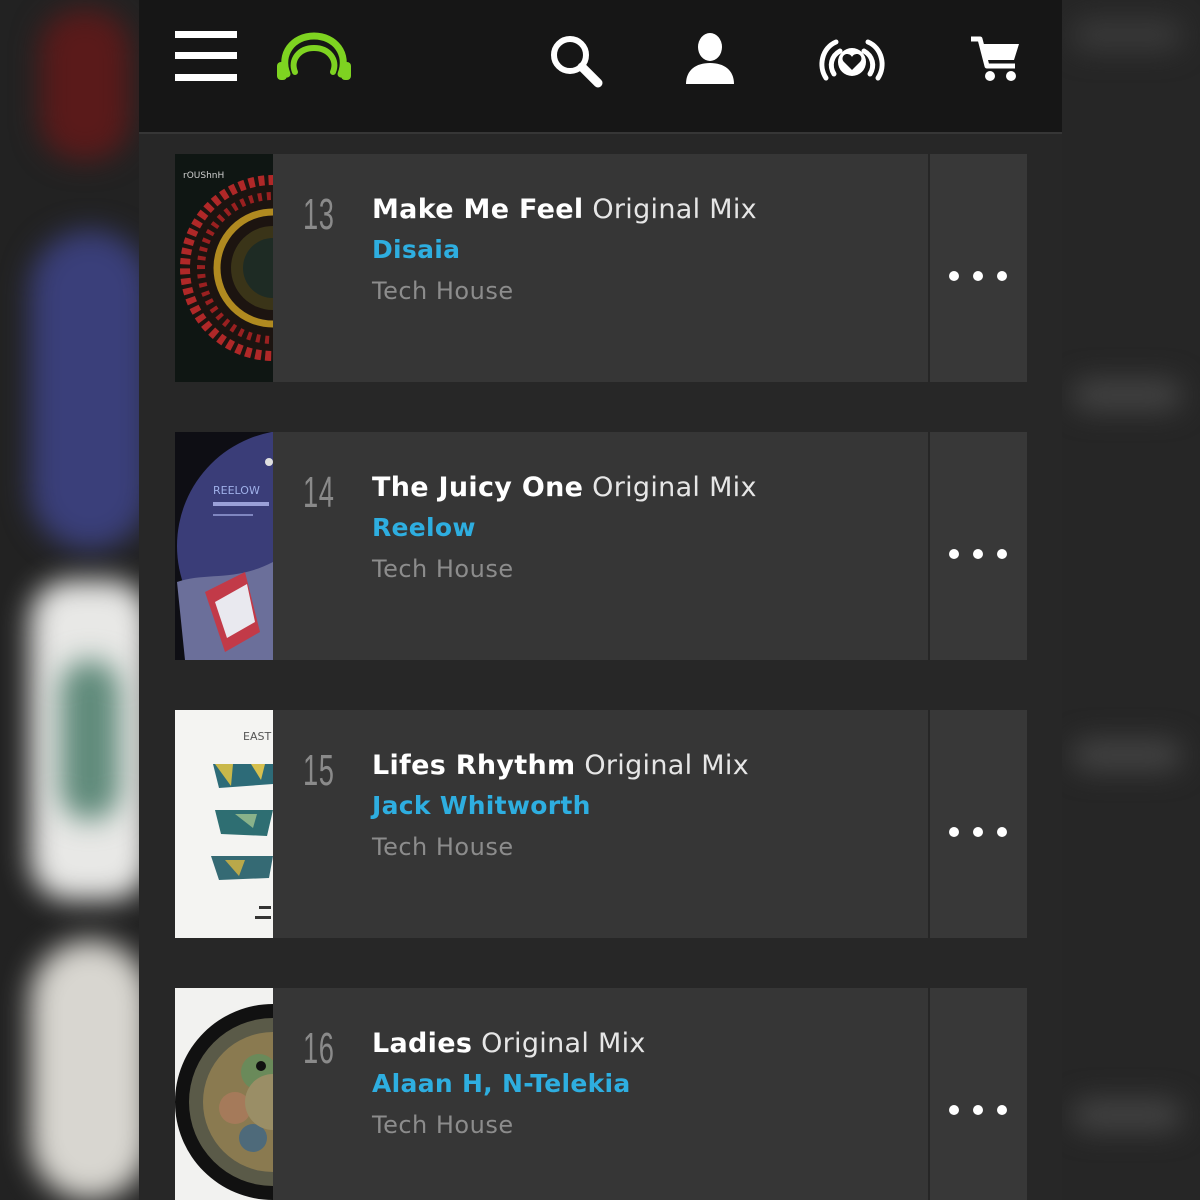 The width and height of the screenshot is (1200, 1200). I want to click on blurred-background-right, so click(1131, 600).